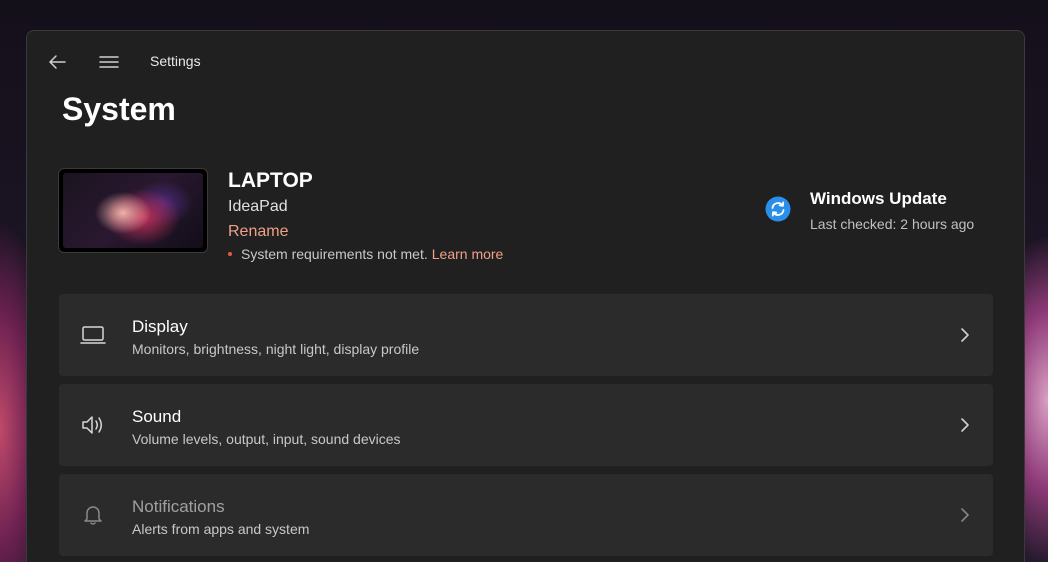  I want to click on wallpaper-preview-image, so click(133, 210).